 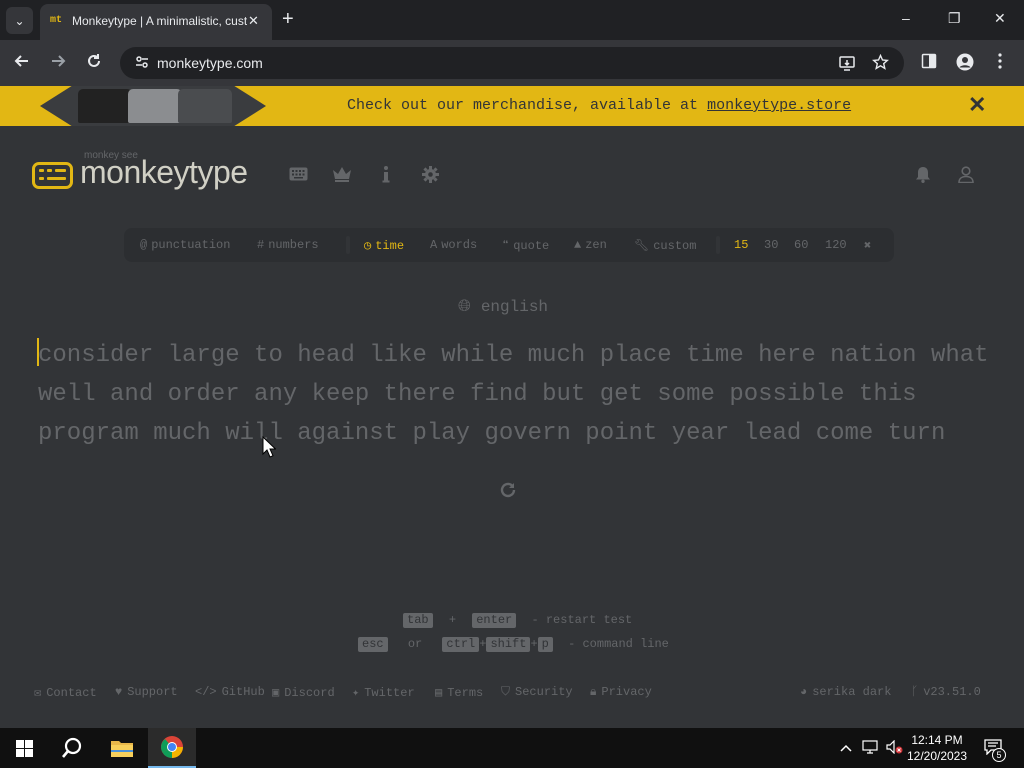 I want to click on config-divider, so click(x=718, y=245).